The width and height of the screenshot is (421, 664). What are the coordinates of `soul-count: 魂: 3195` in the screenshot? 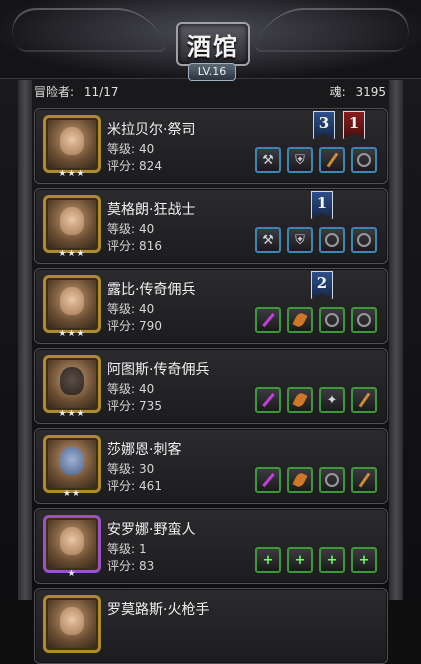 It's located at (358, 91).